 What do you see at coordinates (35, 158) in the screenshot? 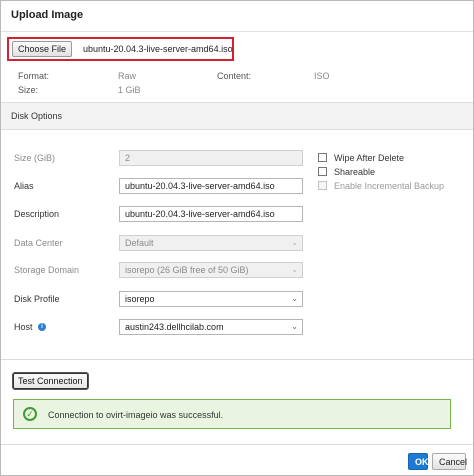
I see `disk-size-label: Size (GiB)` at bounding box center [35, 158].